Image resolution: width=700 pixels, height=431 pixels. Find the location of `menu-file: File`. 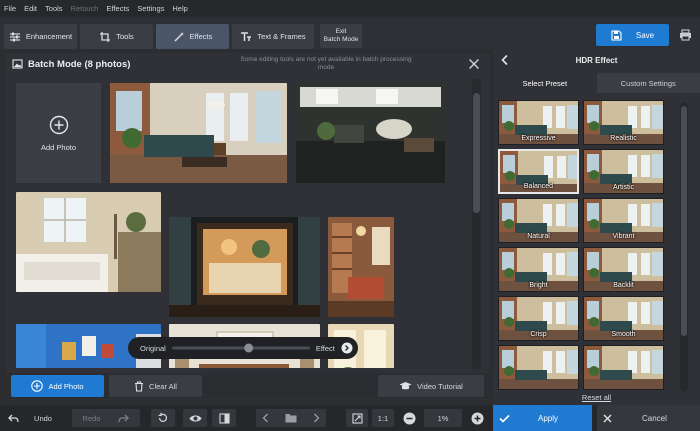

menu-file: File is located at coordinates (10, 8).